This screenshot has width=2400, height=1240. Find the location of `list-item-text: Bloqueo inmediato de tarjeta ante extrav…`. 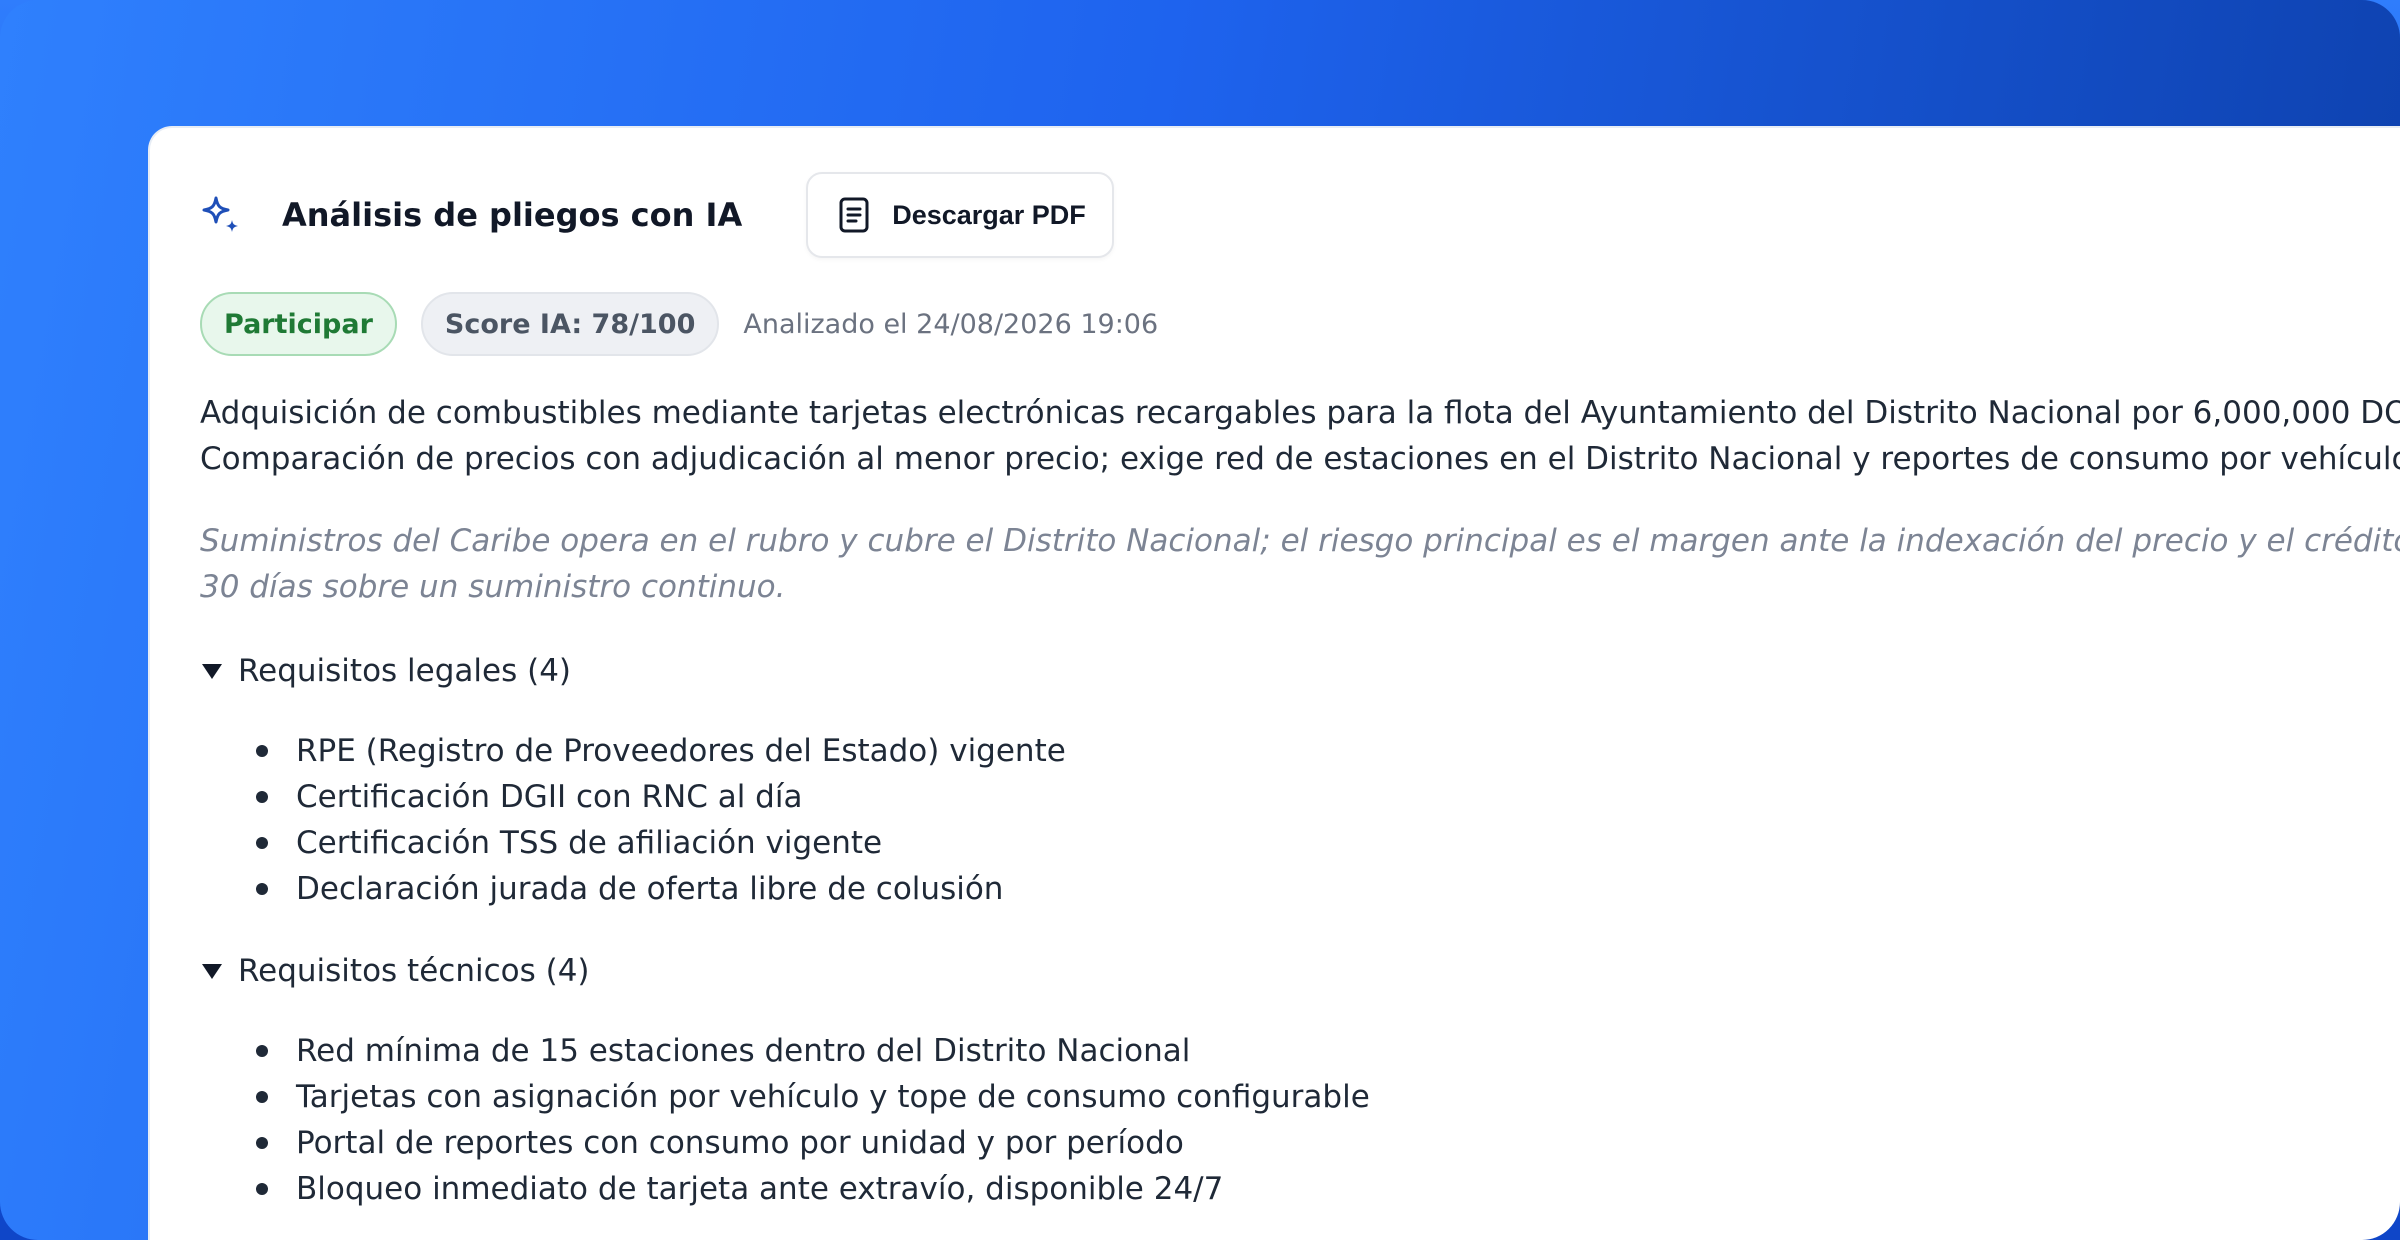

list-item-text: Bloqueo inmediato de tarjeta ante extrav… is located at coordinates (760, 1189).